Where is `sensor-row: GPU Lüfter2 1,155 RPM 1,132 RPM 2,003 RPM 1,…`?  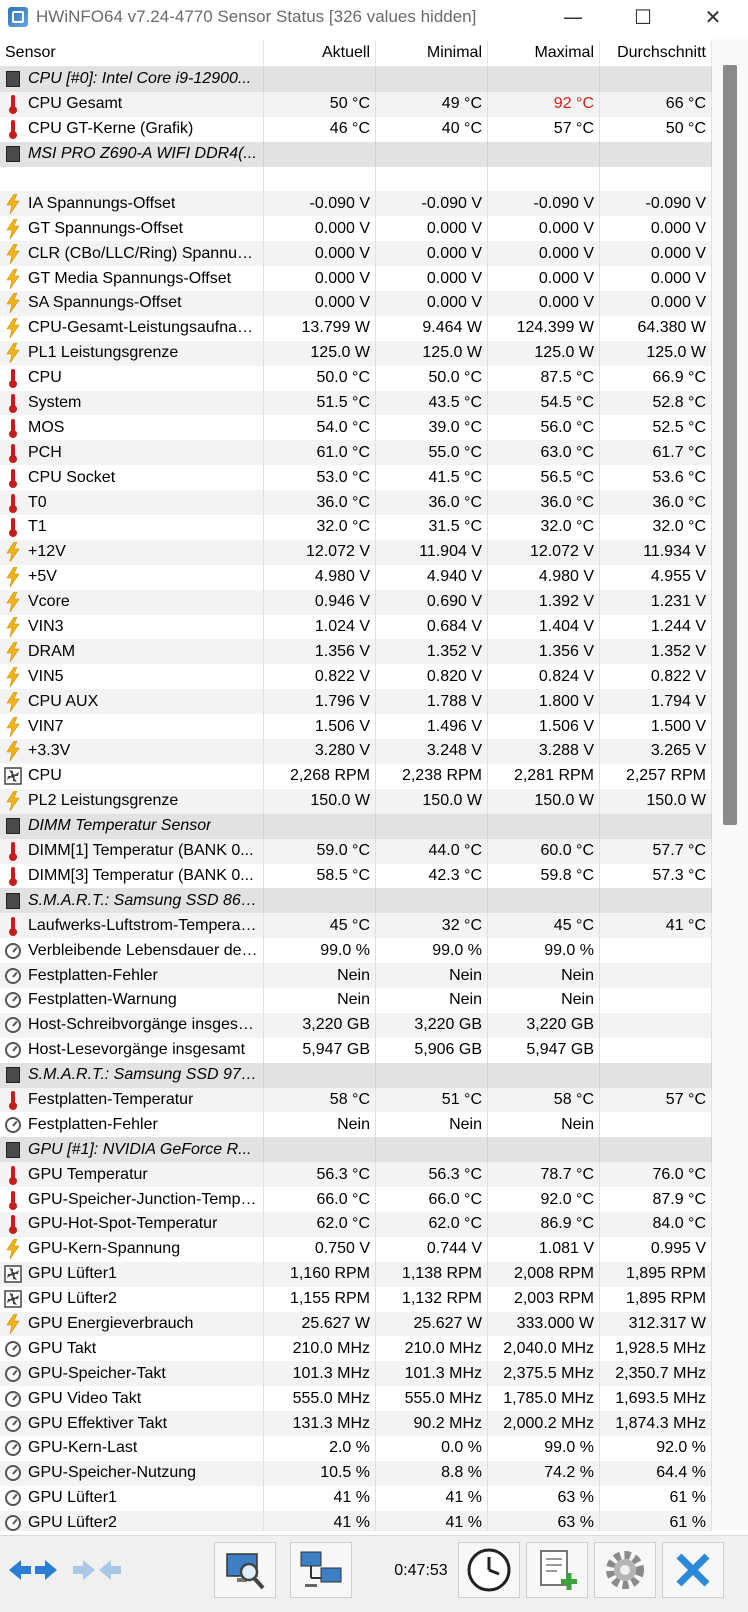
sensor-row: GPU Lüfter2 1,155 RPM 1,132 RPM 2,003 RPM 1,… is located at coordinates (356, 1299).